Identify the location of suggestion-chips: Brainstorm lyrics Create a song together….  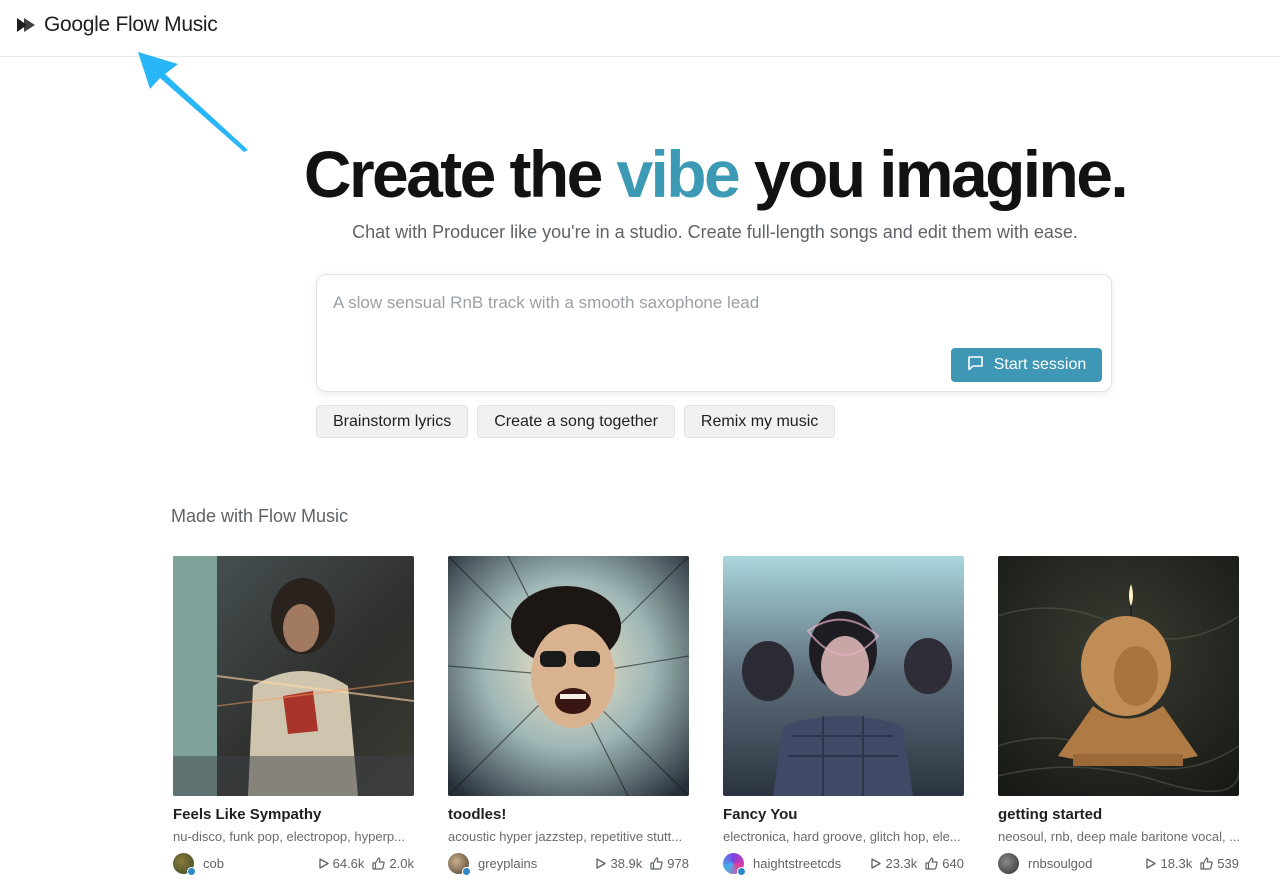
(576, 421).